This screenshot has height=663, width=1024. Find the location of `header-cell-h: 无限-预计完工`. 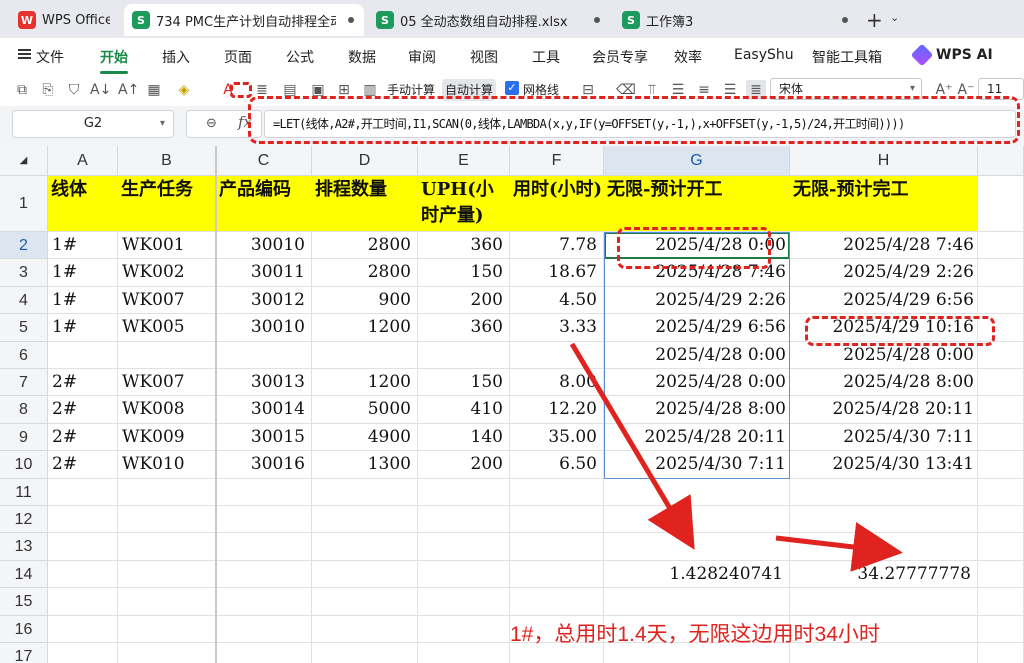

header-cell-h: 无限-预计完工 is located at coordinates (884, 204).